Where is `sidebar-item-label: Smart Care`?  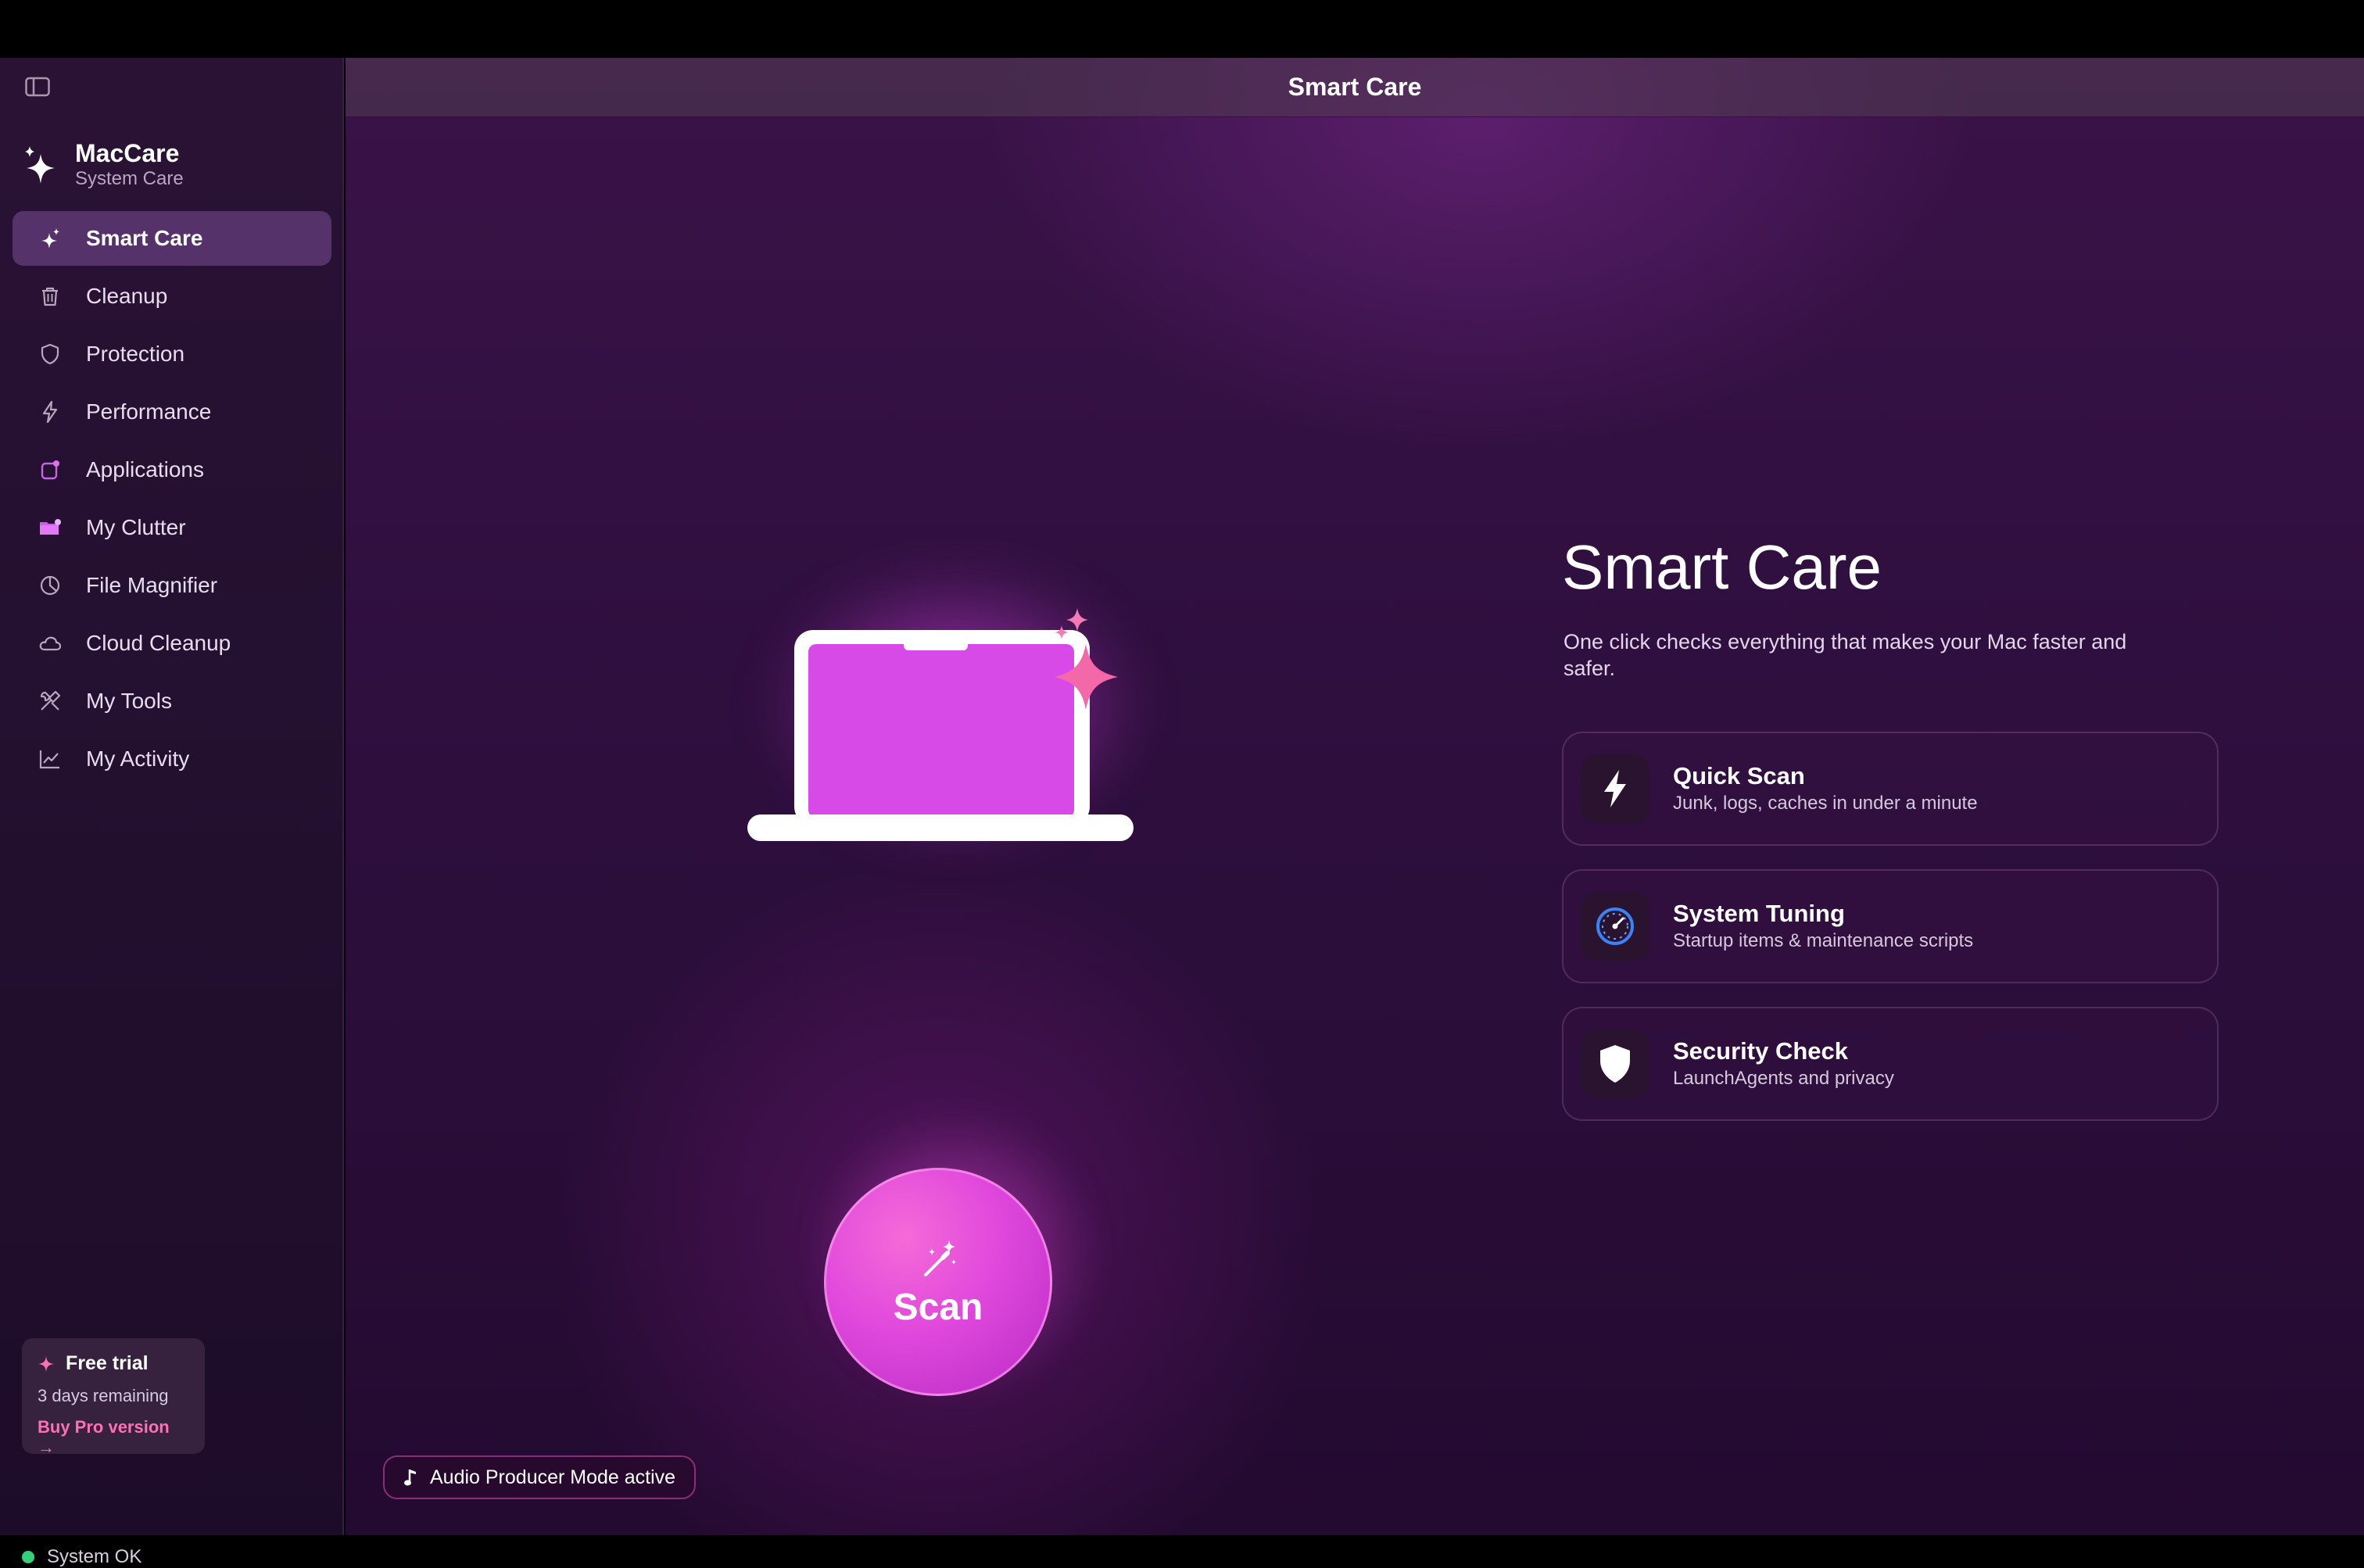 sidebar-item-label: Smart Care is located at coordinates (144, 238).